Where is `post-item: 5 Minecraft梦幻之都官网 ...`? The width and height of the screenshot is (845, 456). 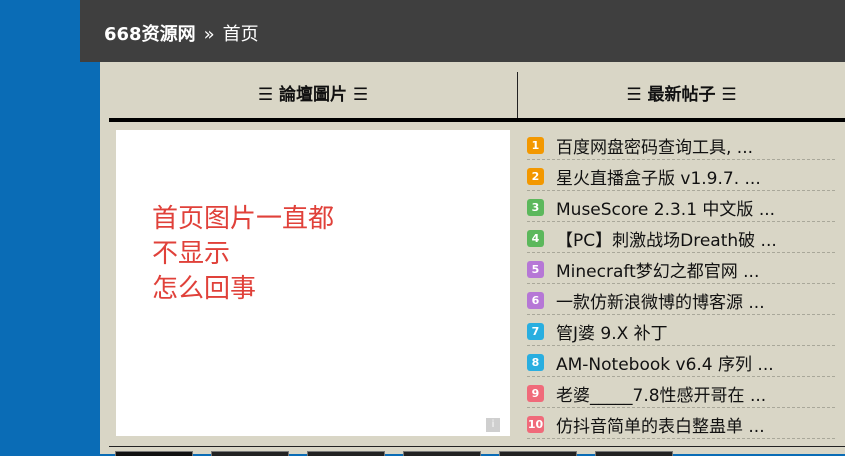
post-item: 5 Minecraft梦幻之都官网 ... is located at coordinates (681, 269).